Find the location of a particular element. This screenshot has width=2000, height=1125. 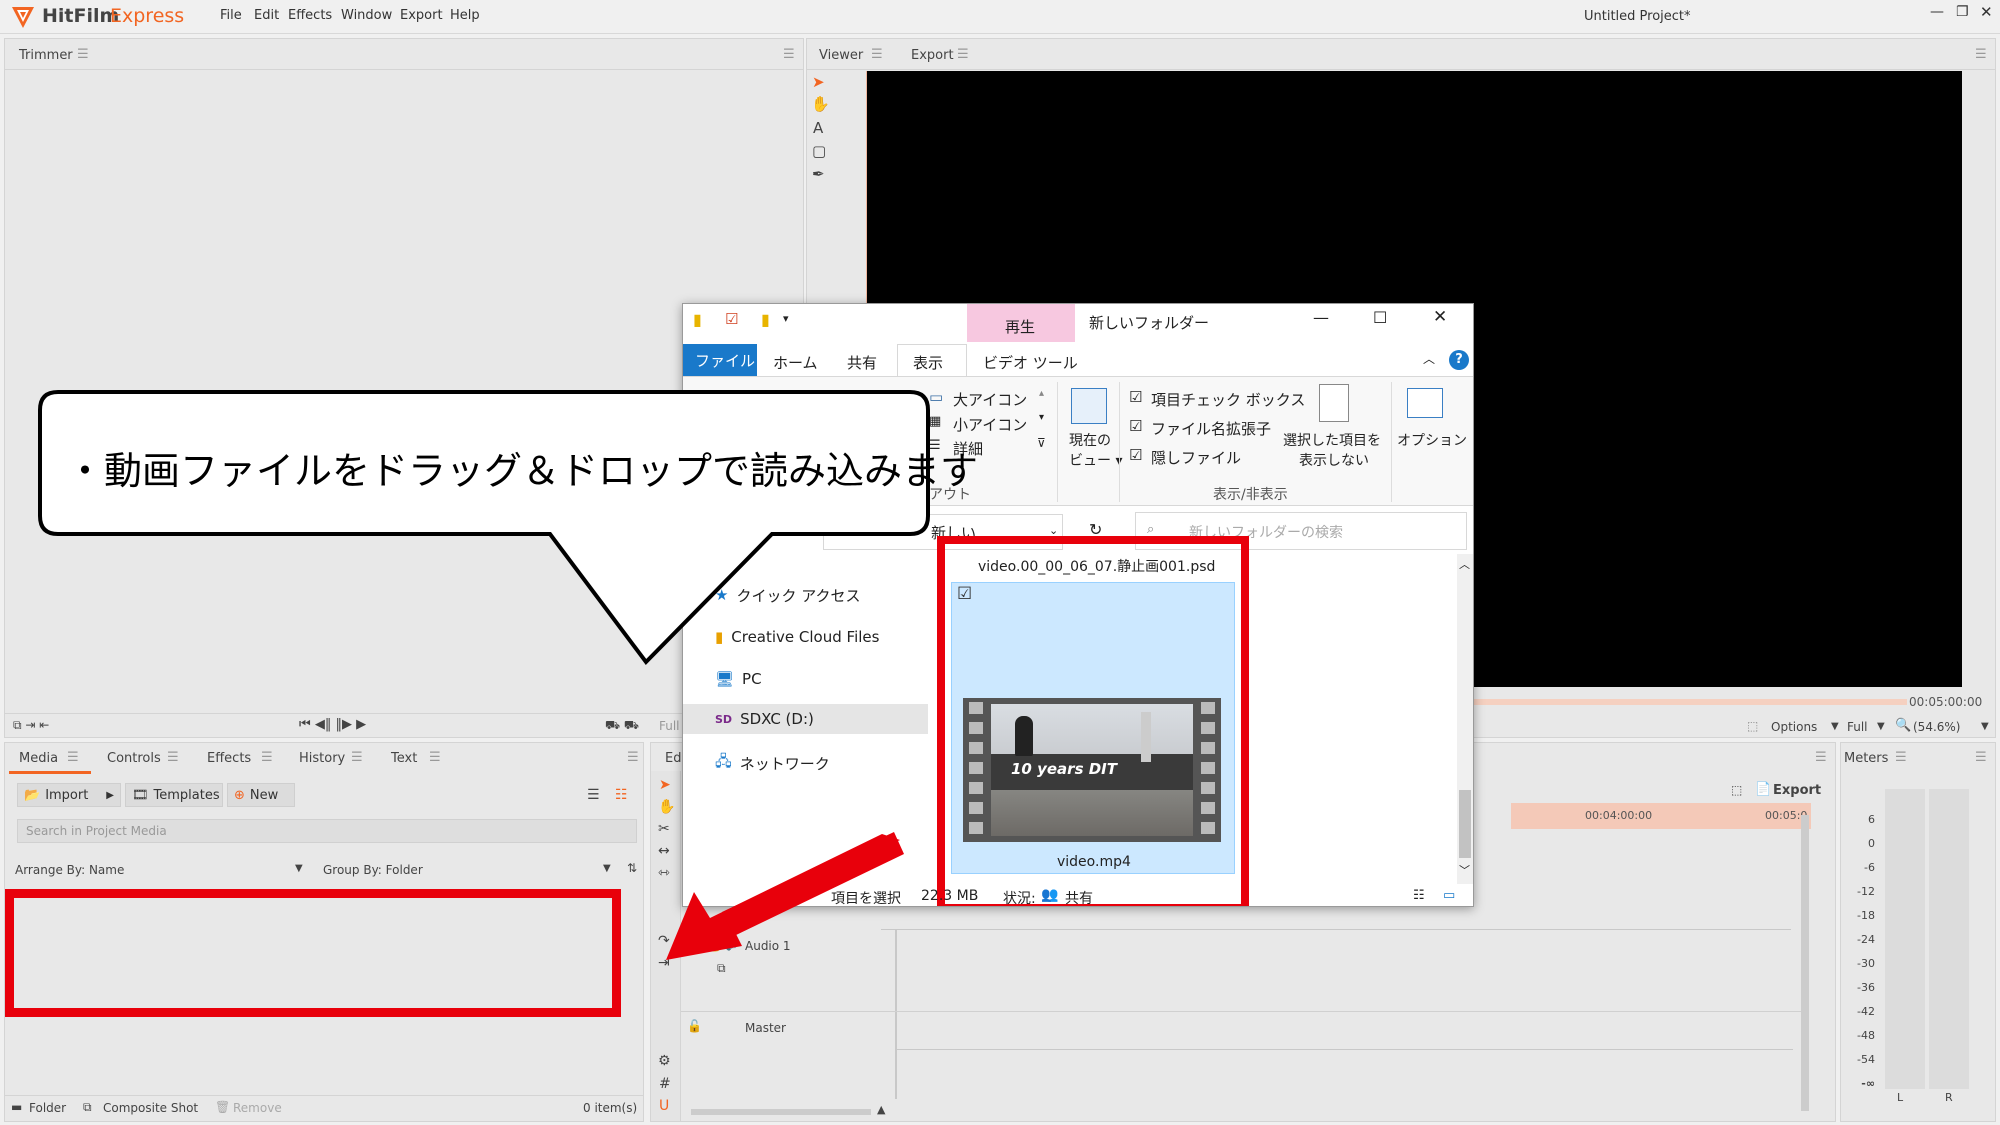

nav-network: 🖧 ネットワーク is located at coordinates (804, 763).